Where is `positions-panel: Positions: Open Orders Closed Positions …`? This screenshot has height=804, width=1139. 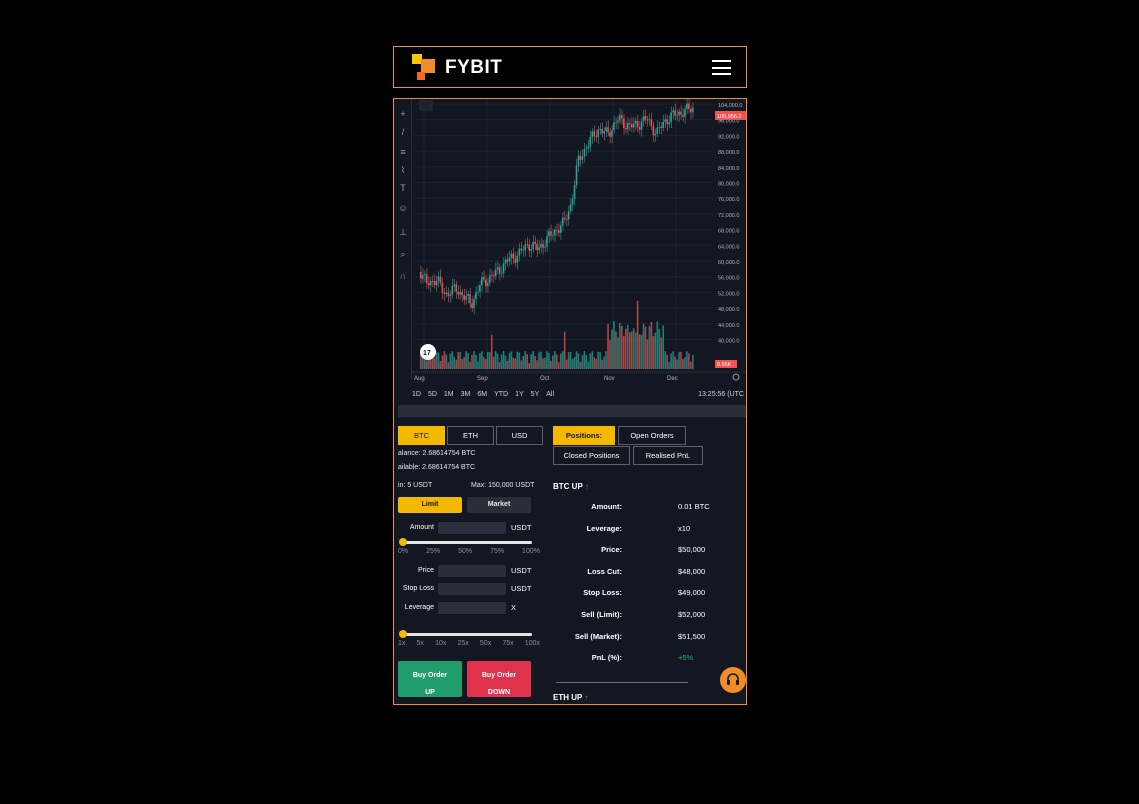
positions-panel: Positions: Open Orders Closed Positions … is located at coordinates (646, 563).